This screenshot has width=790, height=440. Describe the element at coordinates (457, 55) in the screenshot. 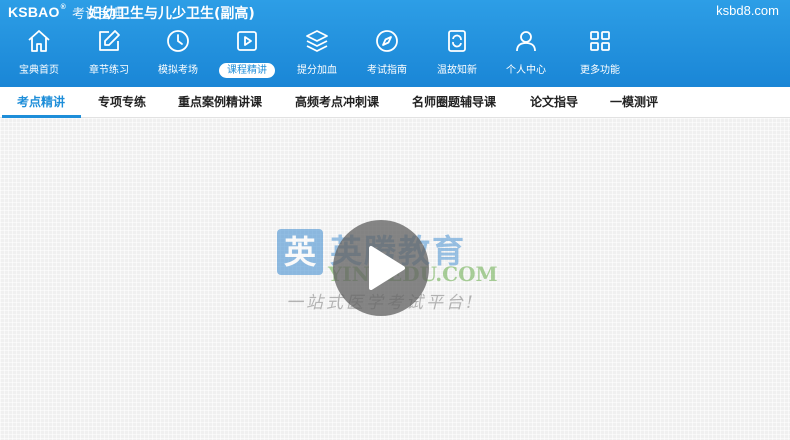

I see `nav-item-review: 温故知新` at that location.